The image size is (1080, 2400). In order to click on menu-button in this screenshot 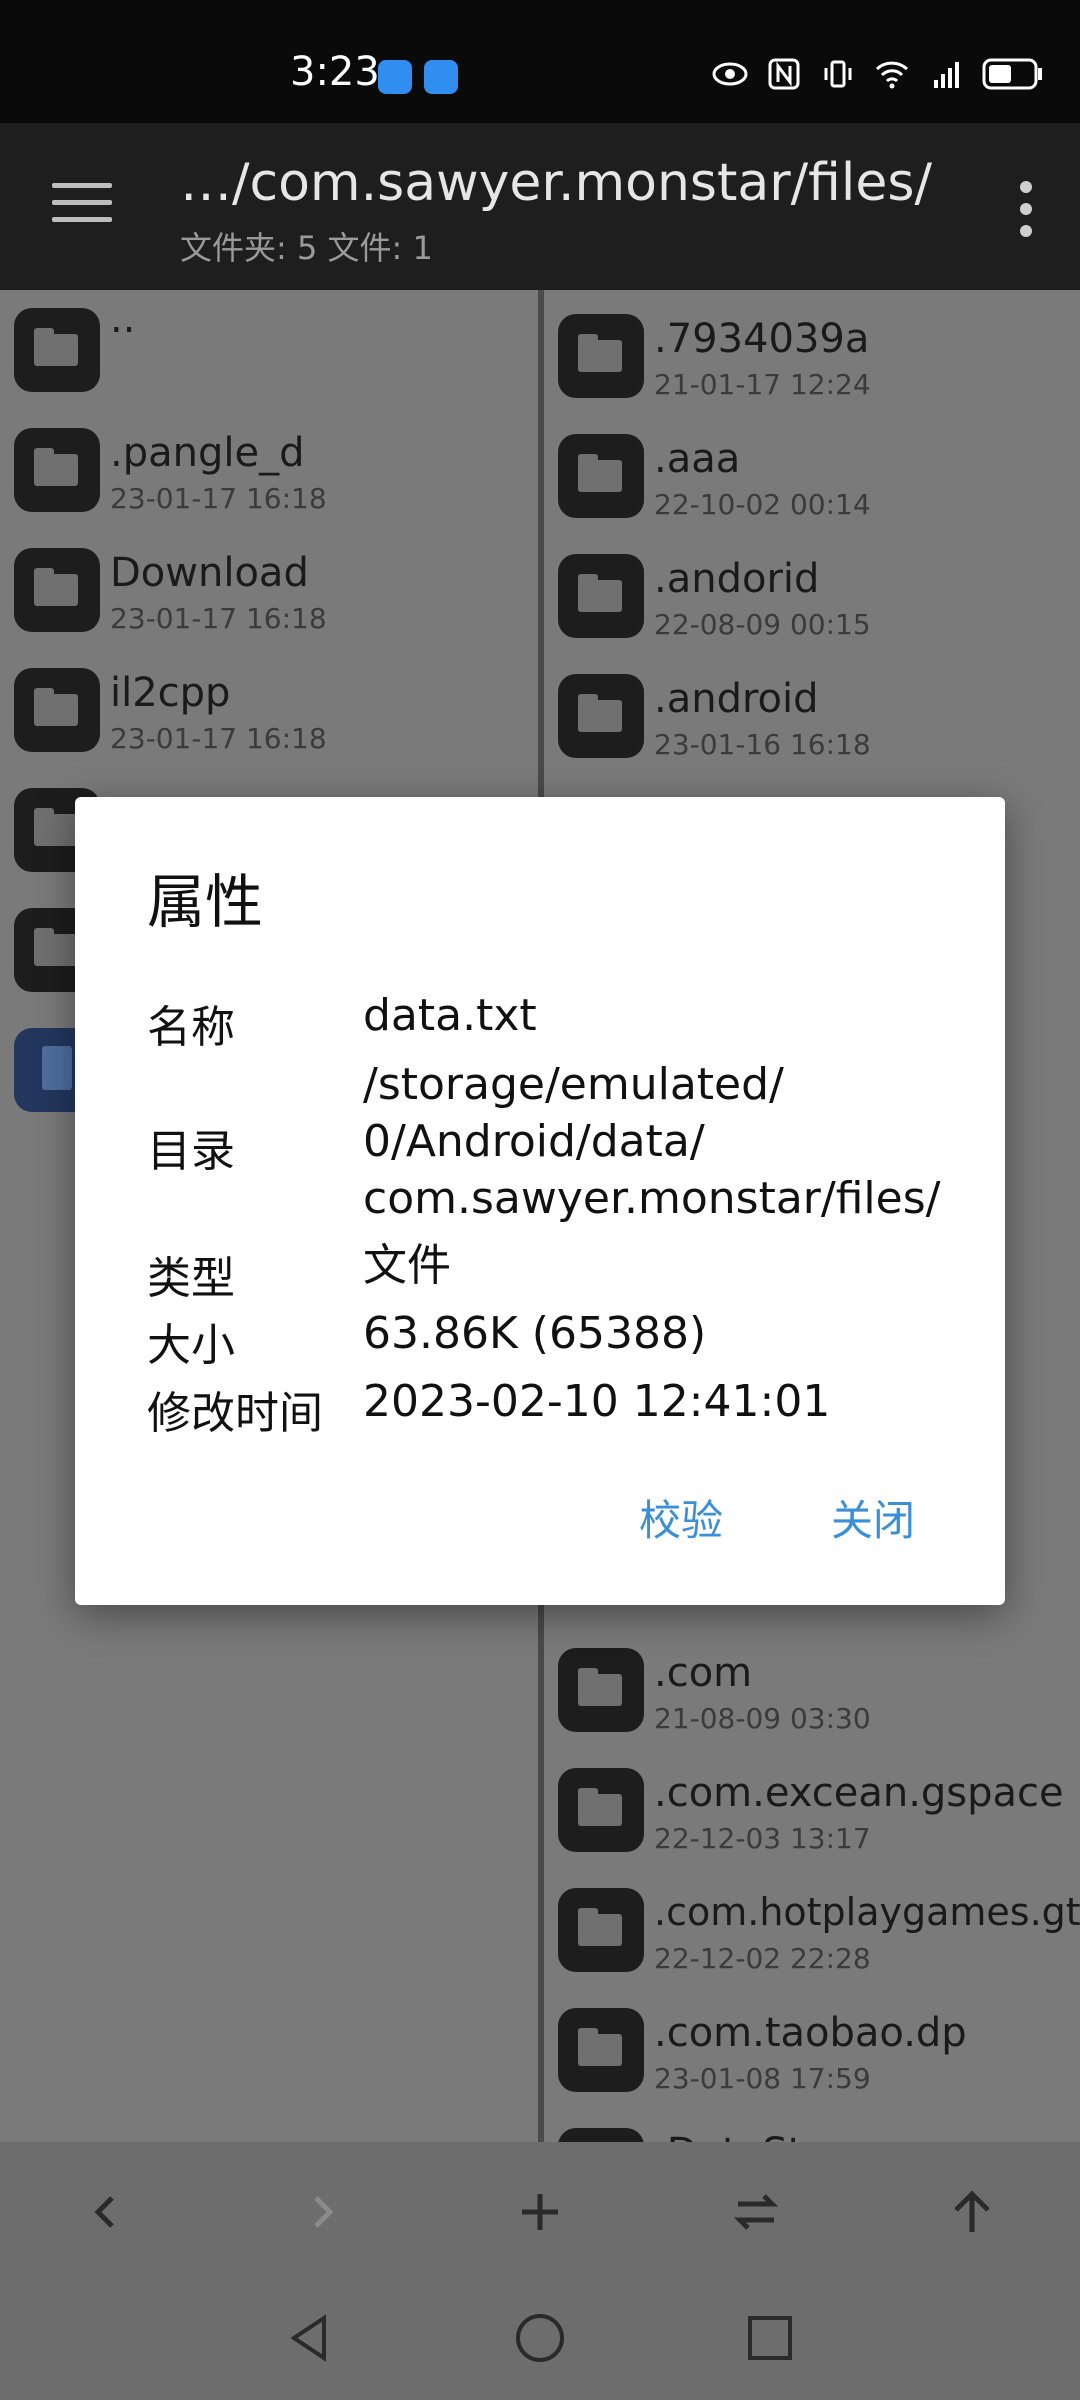, I will do `click(82, 208)`.